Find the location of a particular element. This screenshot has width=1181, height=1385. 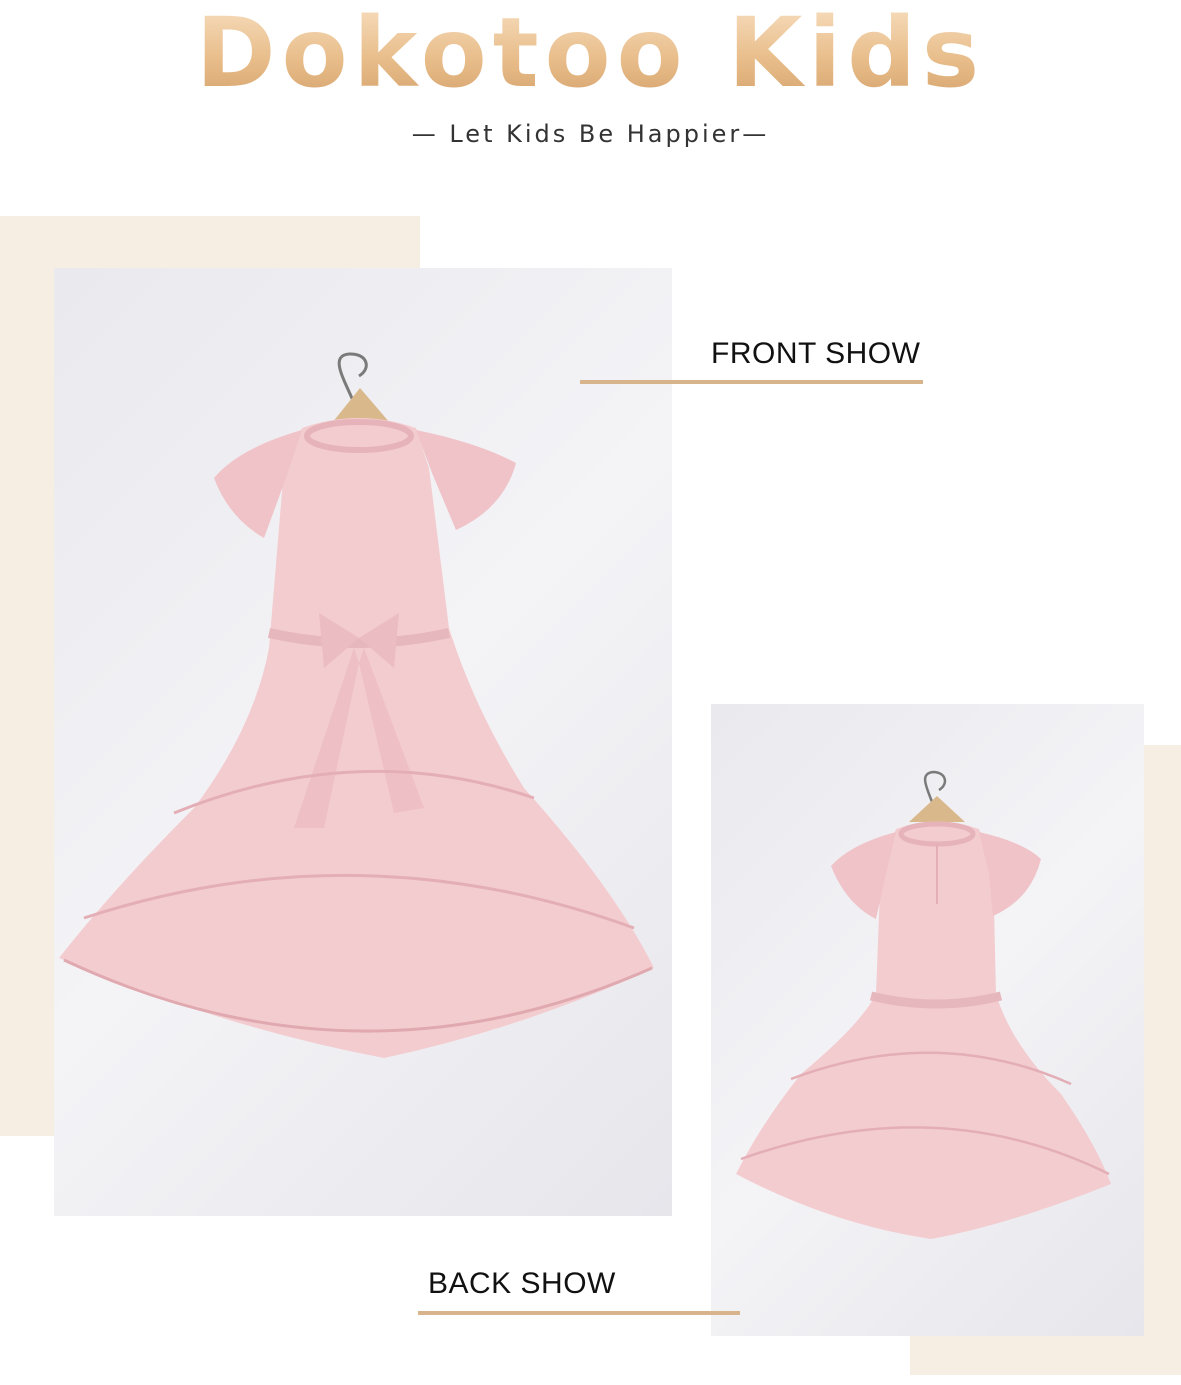

front-show-underline is located at coordinates (751, 382).